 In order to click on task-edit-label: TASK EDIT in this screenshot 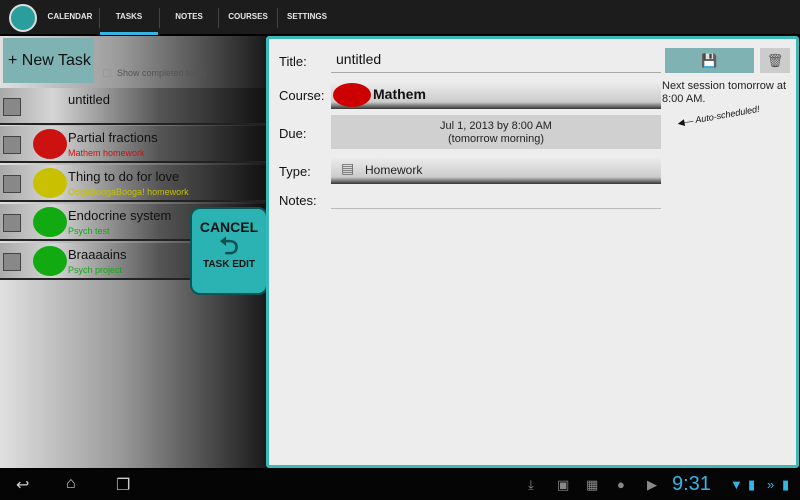, I will do `click(229, 264)`.